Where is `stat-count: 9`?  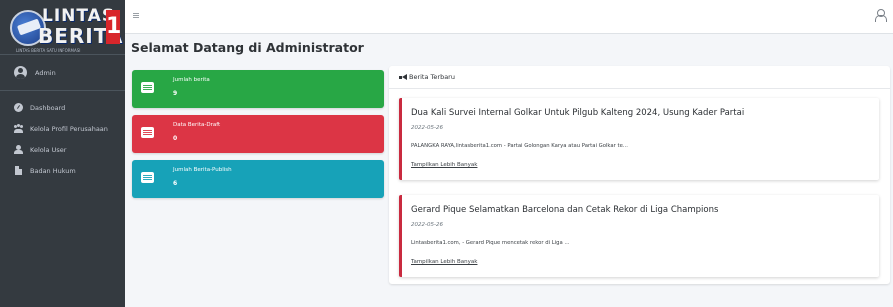
stat-count: 9 is located at coordinates (175, 93).